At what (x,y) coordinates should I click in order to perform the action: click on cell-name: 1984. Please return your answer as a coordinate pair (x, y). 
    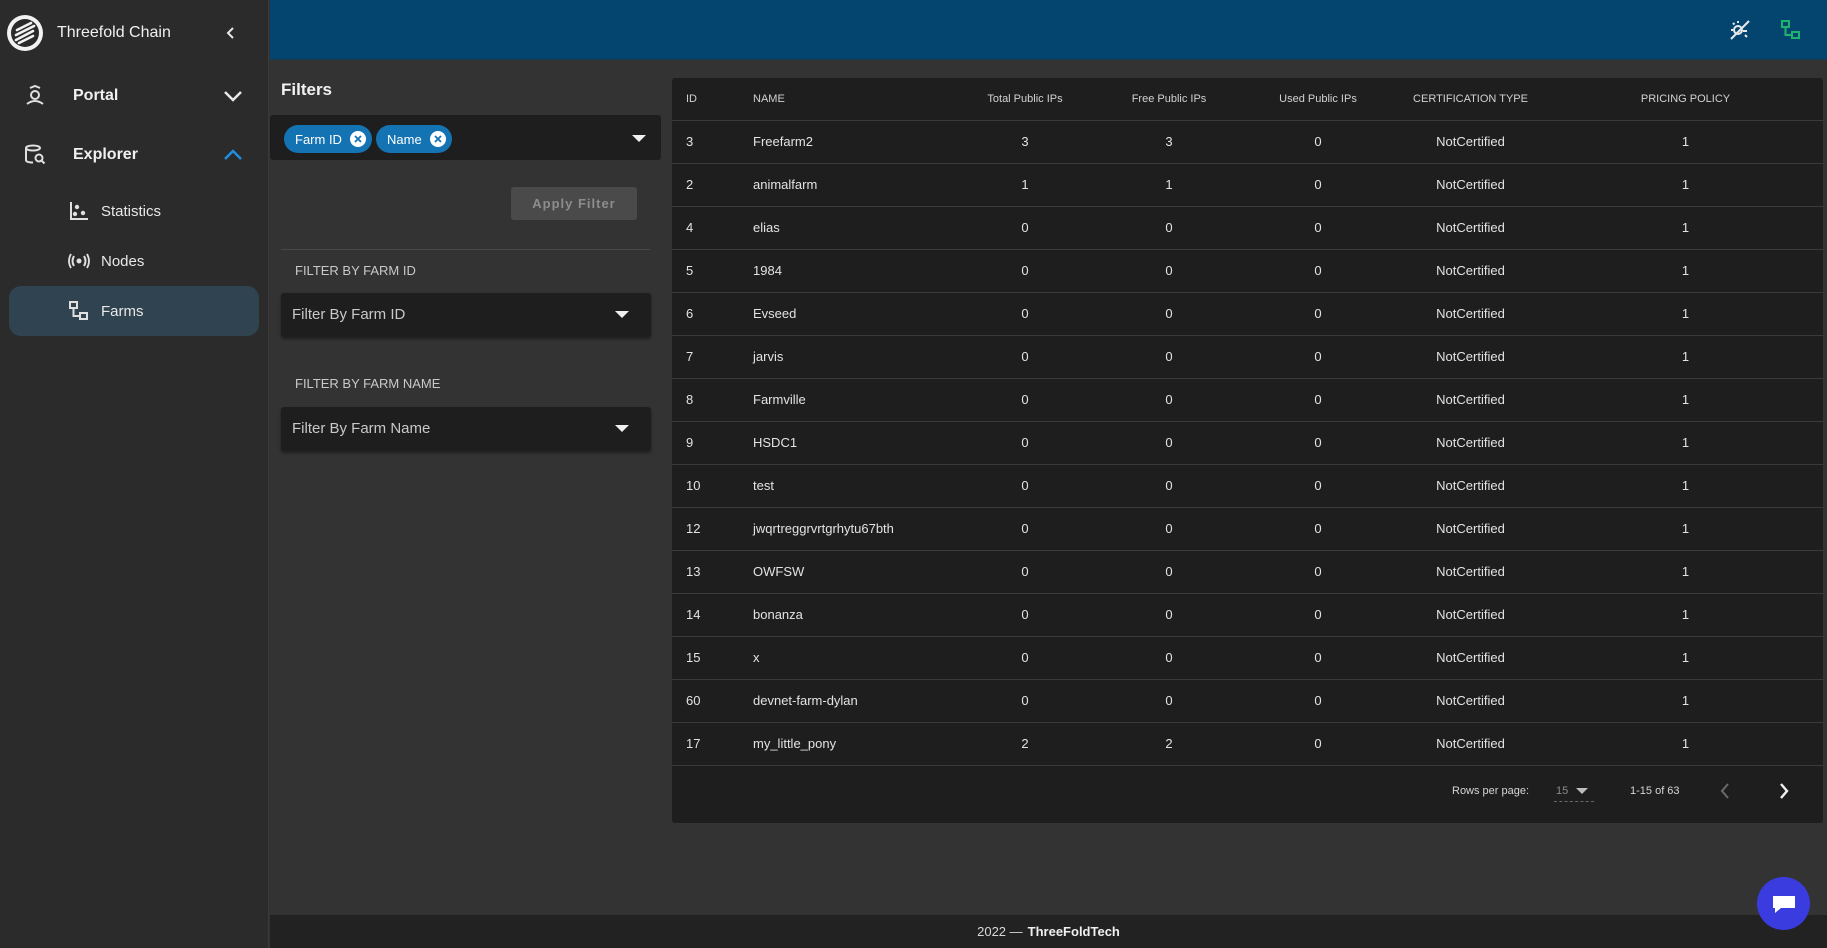
    Looking at the image, I should click on (850, 271).